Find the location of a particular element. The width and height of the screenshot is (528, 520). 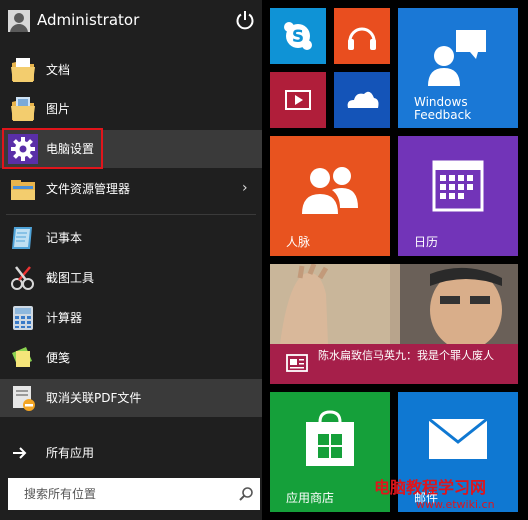

calendar-icon is located at coordinates (458, 186).